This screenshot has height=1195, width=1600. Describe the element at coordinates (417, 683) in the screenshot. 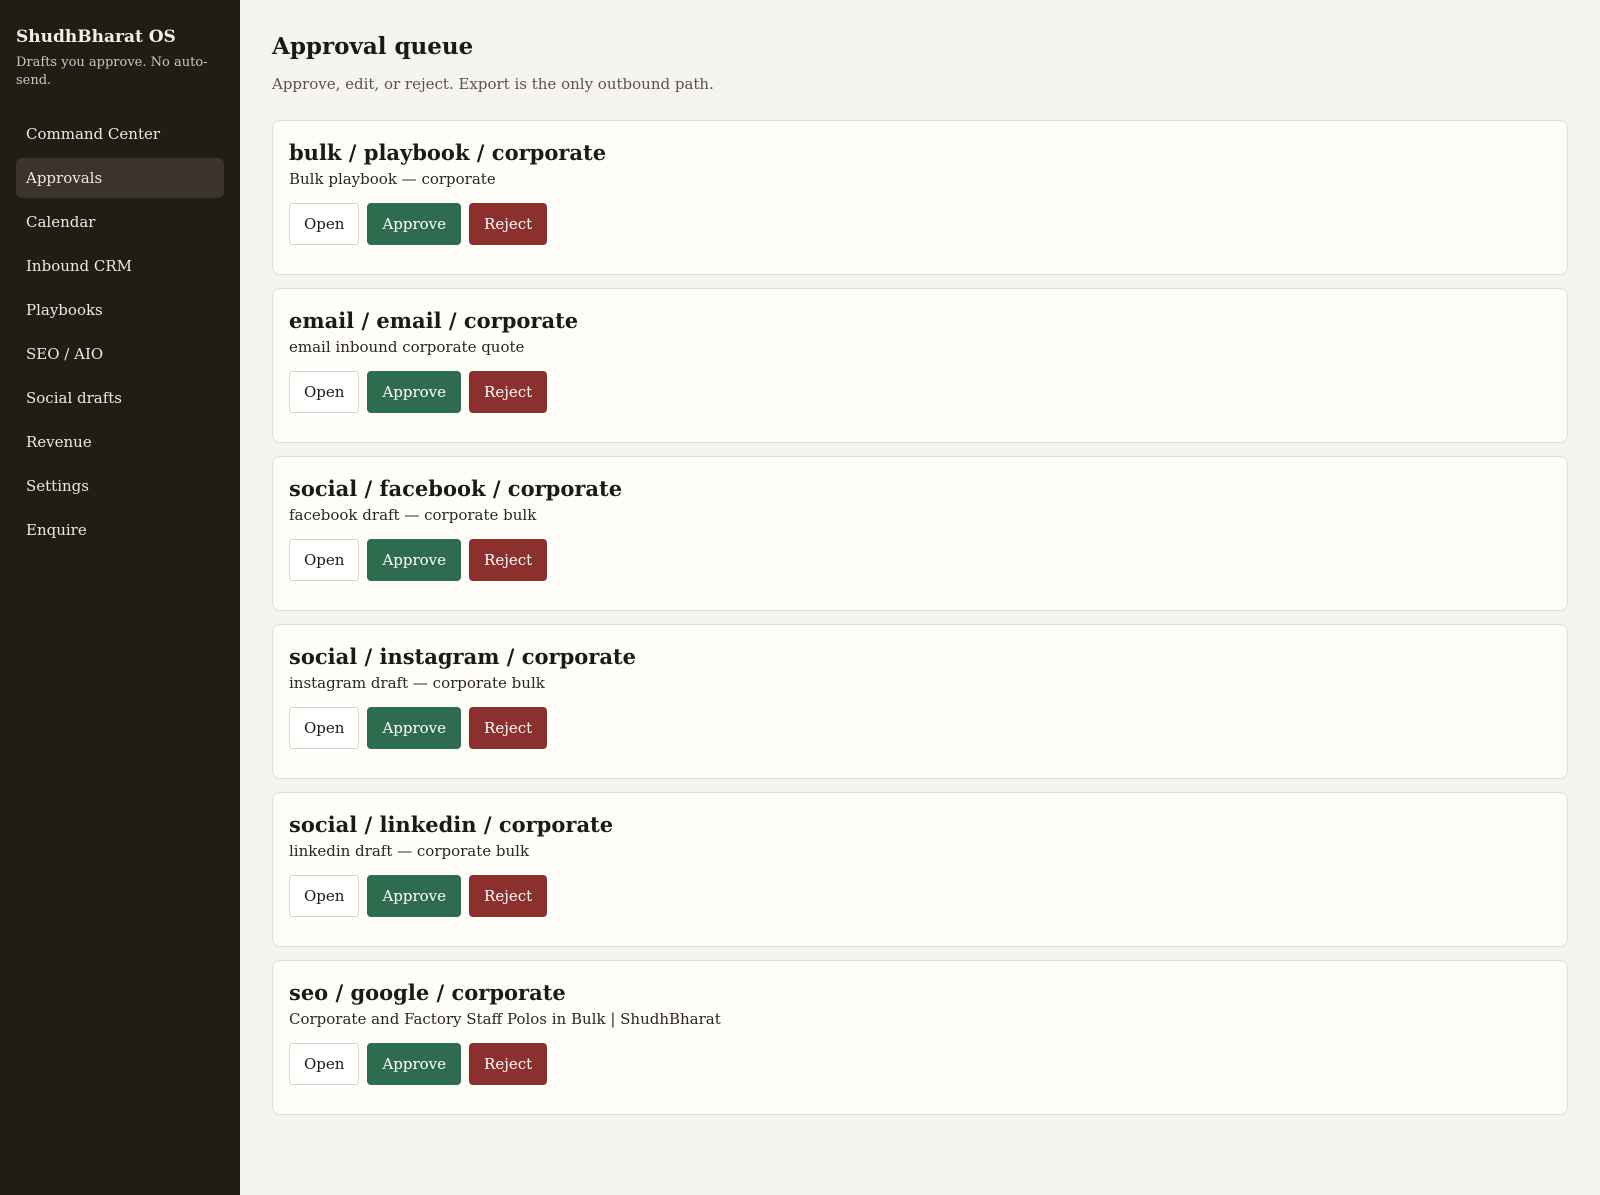

I see `approval-card-description: instagram draft — corporate bulk` at that location.